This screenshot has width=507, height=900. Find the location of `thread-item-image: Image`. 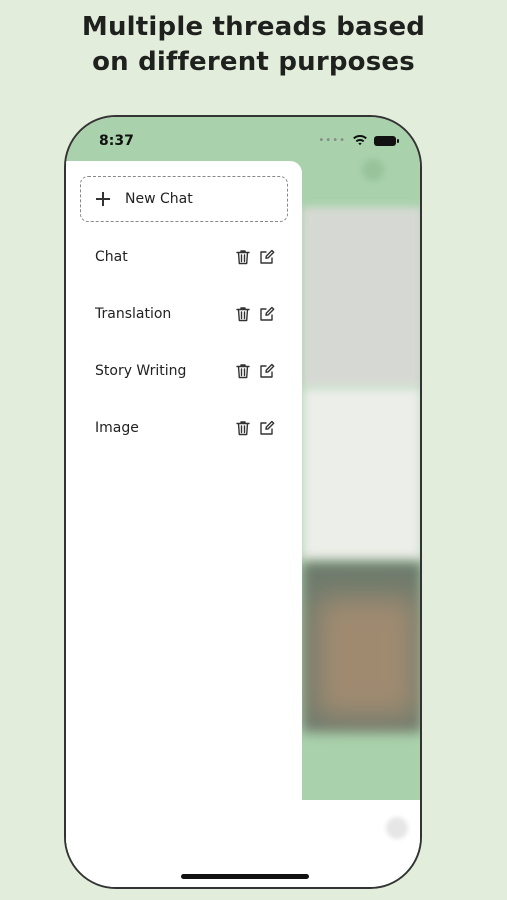

thread-item-image: Image is located at coordinates (184, 428).